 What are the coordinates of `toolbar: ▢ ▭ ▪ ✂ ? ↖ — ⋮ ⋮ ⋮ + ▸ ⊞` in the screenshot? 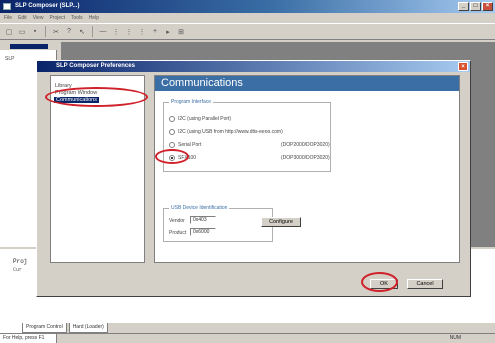 It's located at (247, 31).